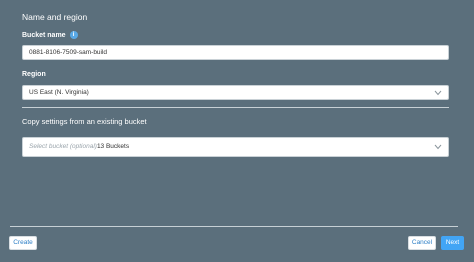  What do you see at coordinates (44, 35) in the screenshot?
I see `bucket-name-label-text: Bucket name` at bounding box center [44, 35].